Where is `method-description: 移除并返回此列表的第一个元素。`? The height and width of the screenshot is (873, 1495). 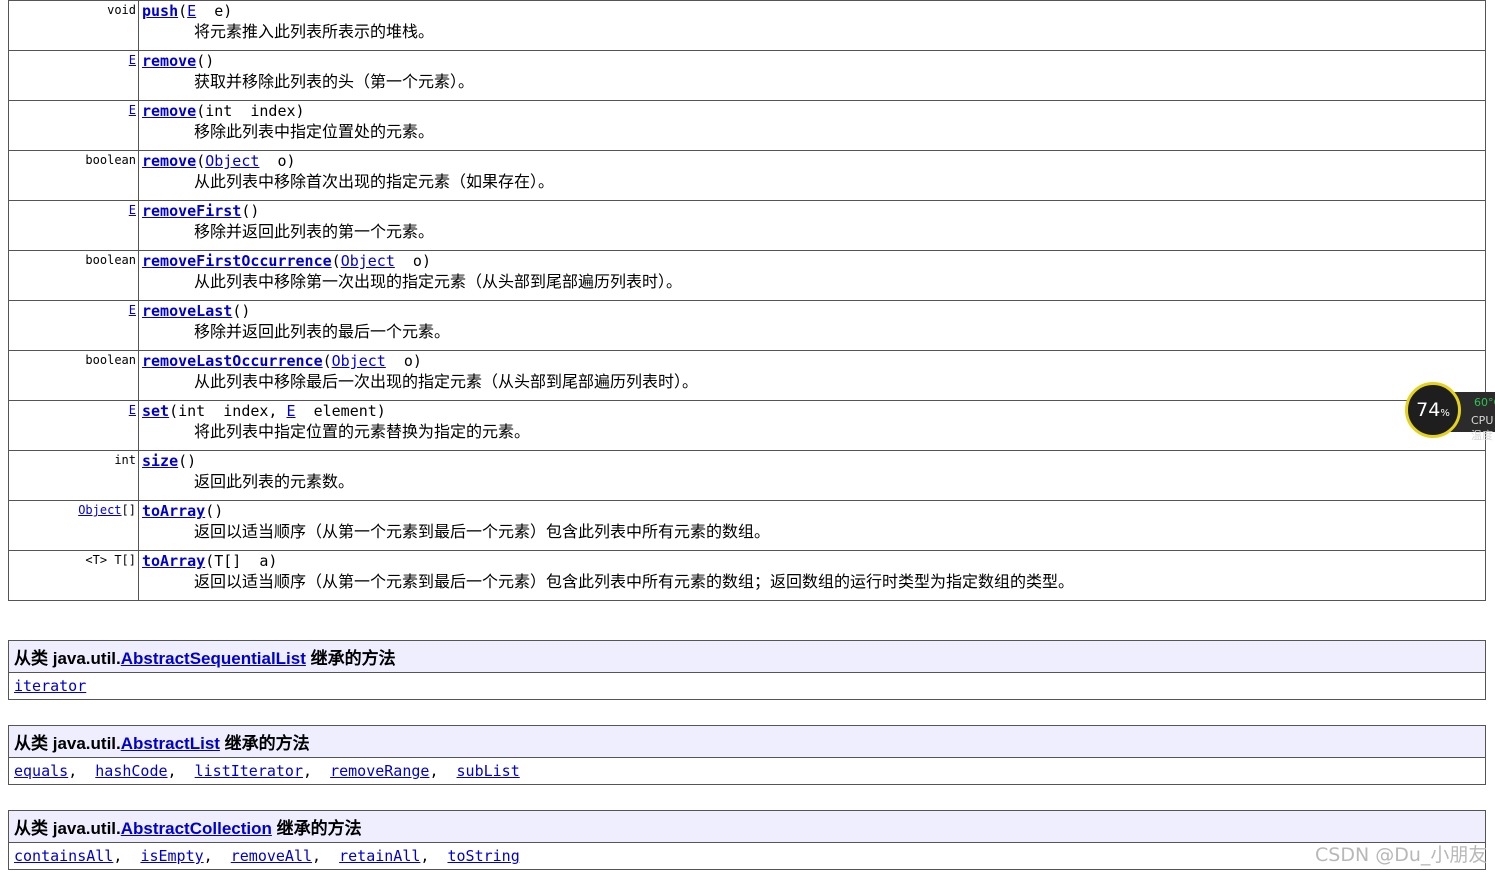 method-description: 移除并返回此列表的第一个元素。 is located at coordinates (314, 231).